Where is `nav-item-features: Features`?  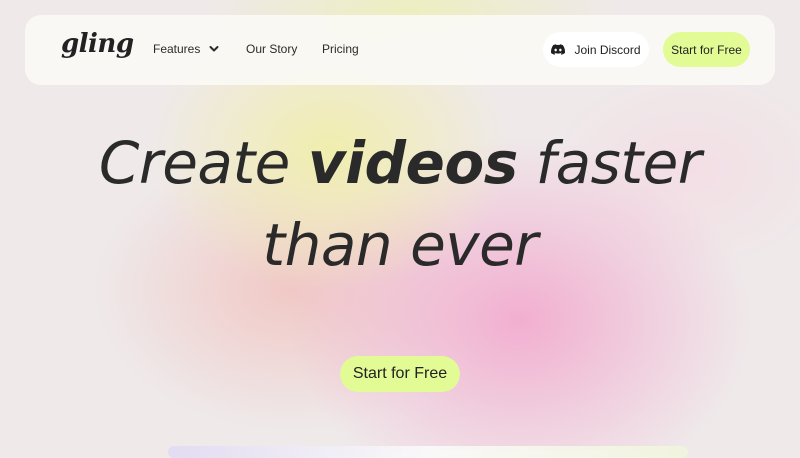 nav-item-features: Features is located at coordinates (186, 49).